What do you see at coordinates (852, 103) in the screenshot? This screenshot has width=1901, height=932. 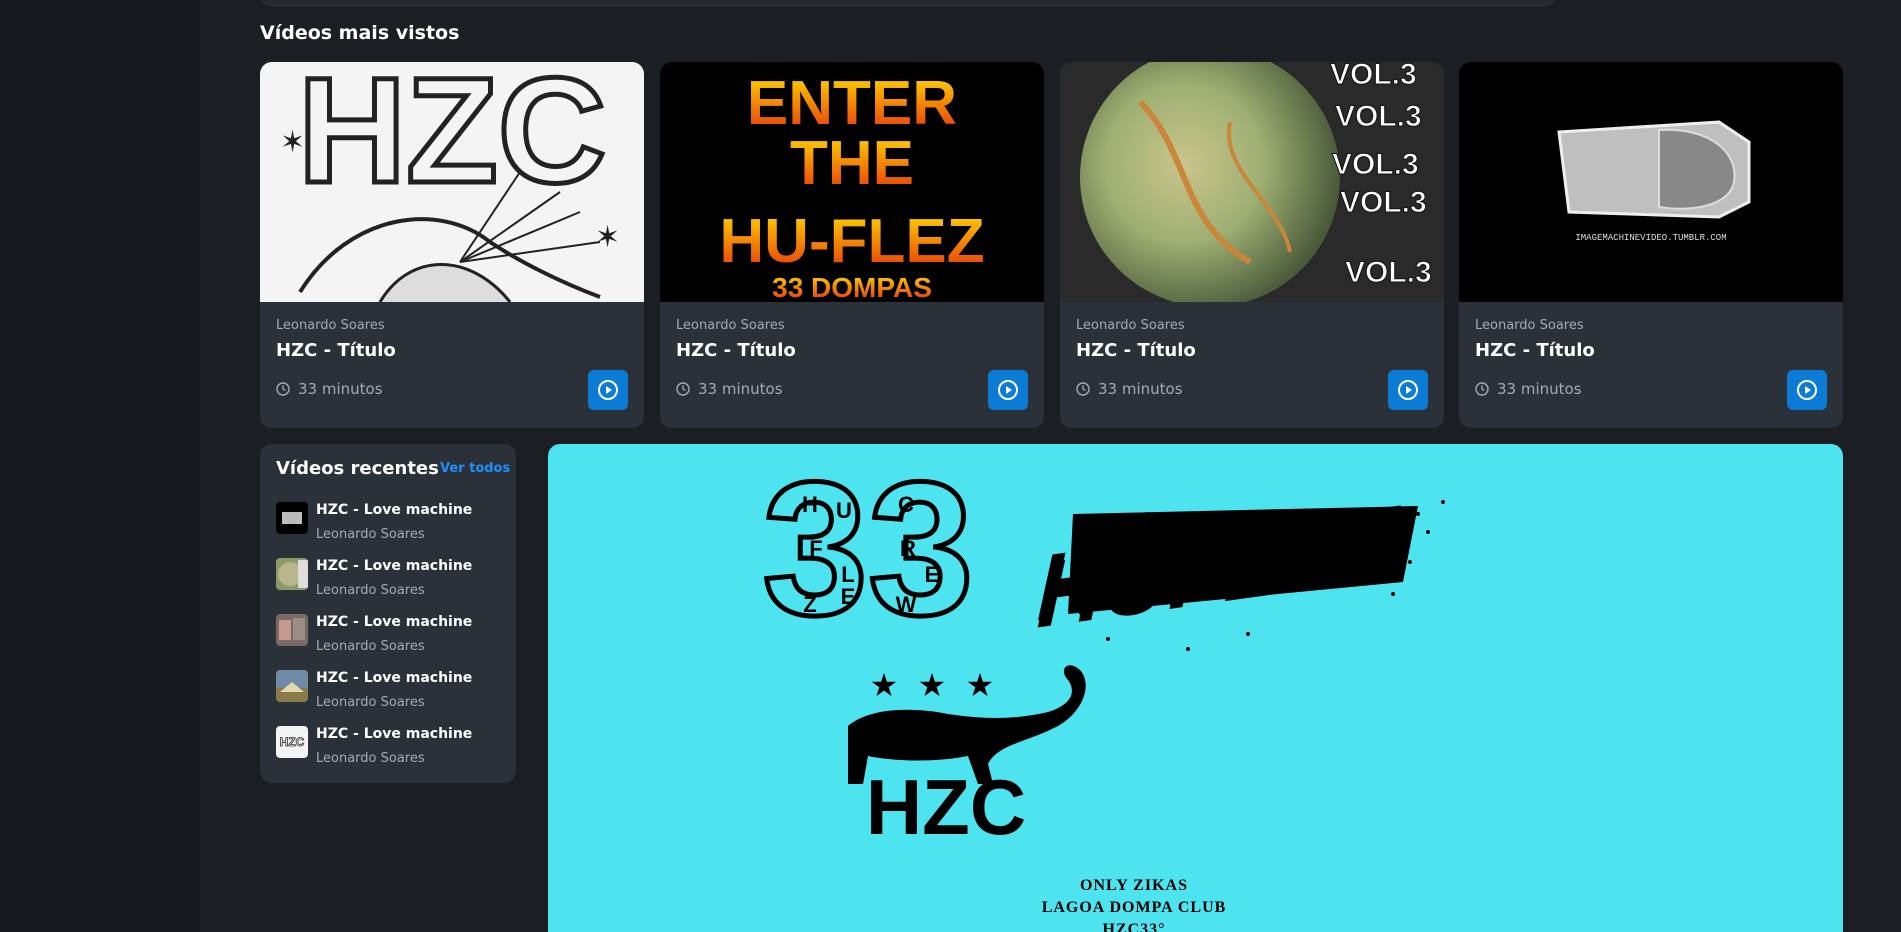 I see `thumb-enter-text: ENTER` at bounding box center [852, 103].